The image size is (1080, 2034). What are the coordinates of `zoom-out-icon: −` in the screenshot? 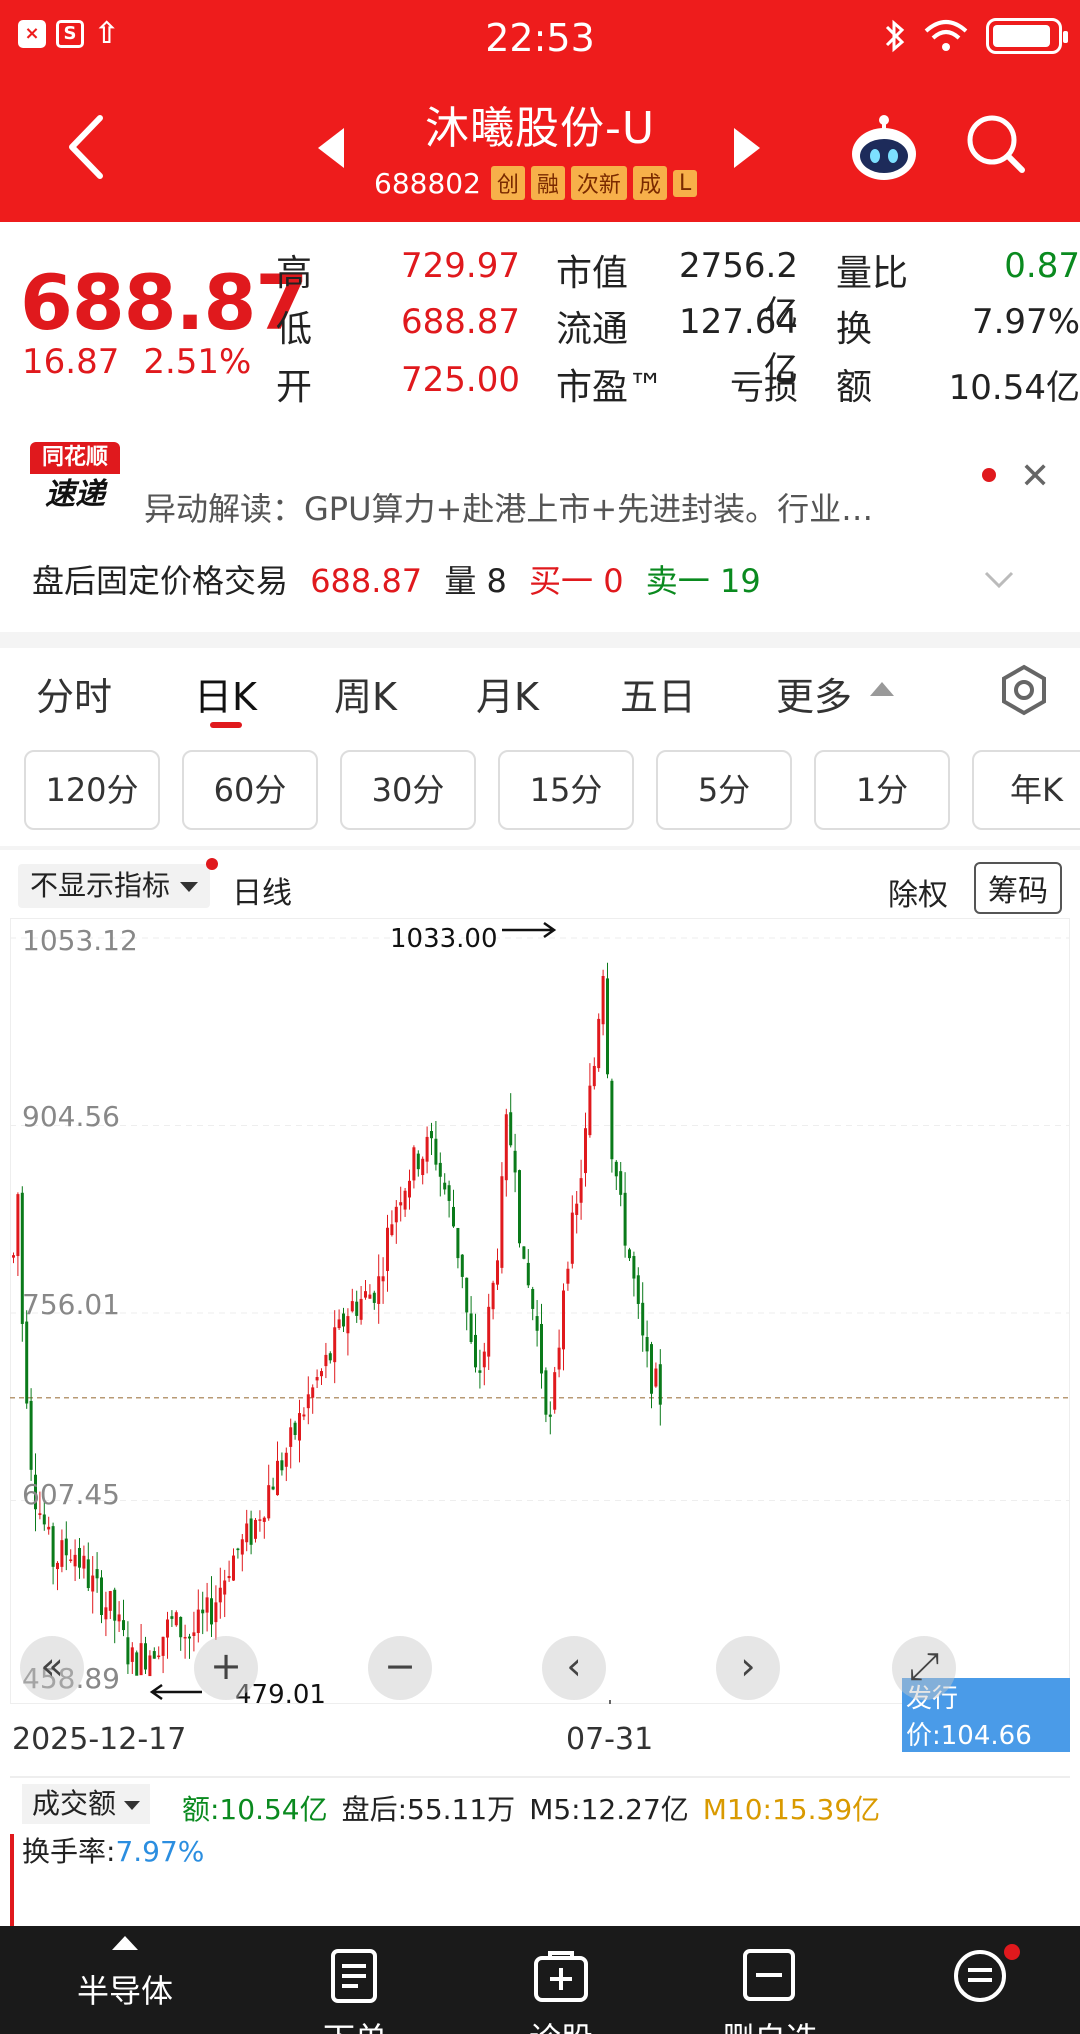 It's located at (400, 1668).